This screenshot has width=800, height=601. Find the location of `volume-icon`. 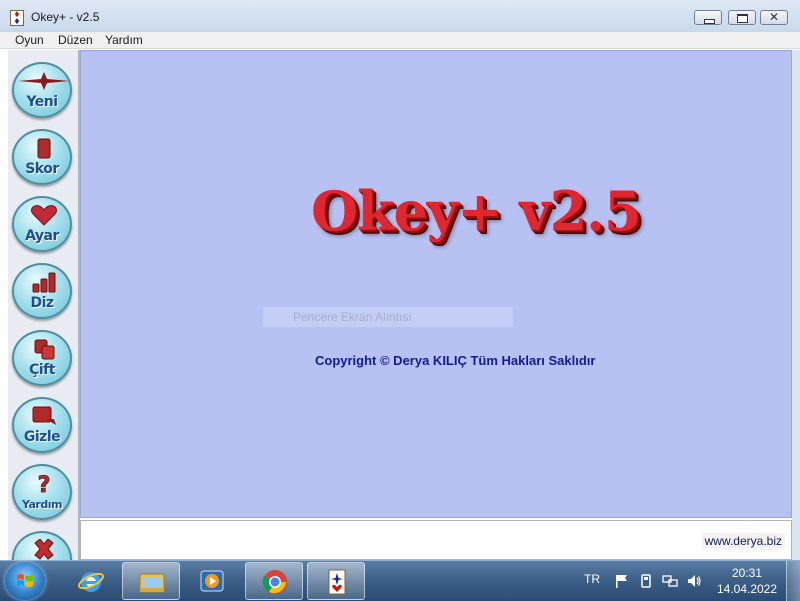

volume-icon is located at coordinates (694, 581).